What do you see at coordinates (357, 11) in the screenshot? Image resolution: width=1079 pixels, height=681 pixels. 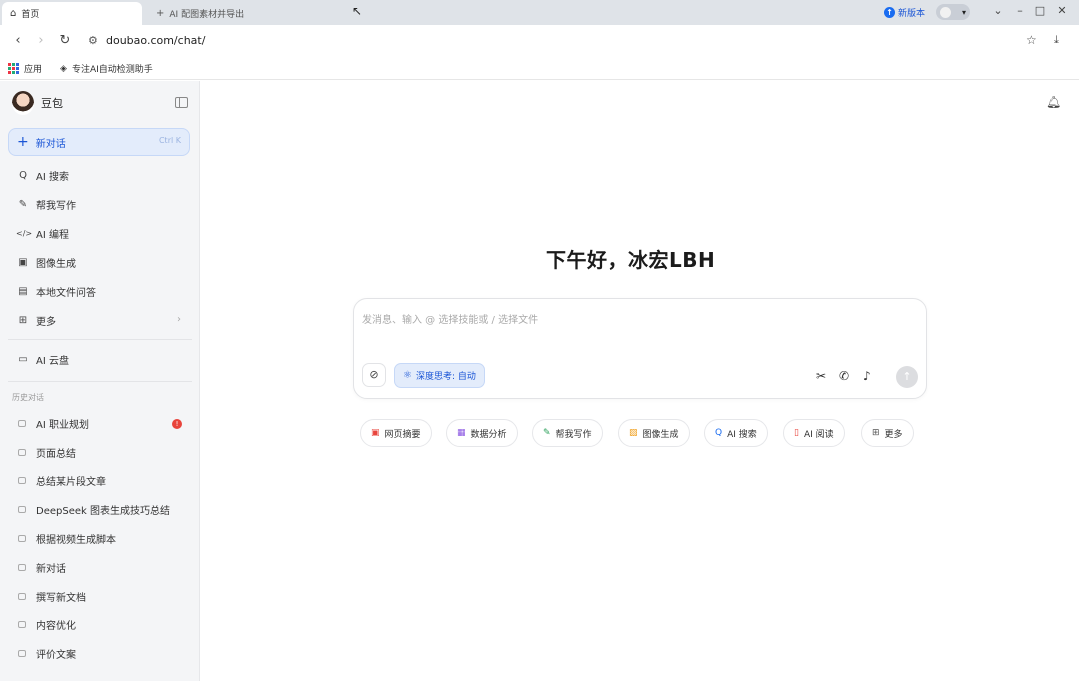 I see `mouse-cursor-icon: ↖` at bounding box center [357, 11].